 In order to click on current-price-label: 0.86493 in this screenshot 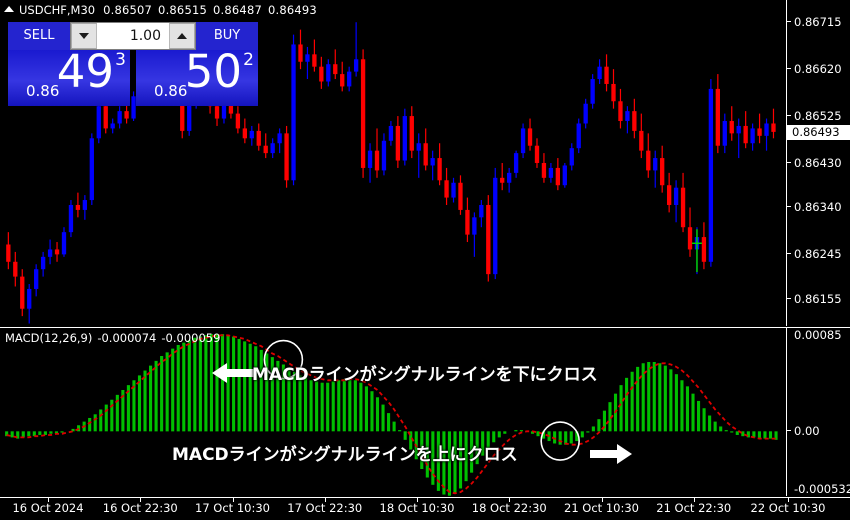, I will do `click(818, 132)`.